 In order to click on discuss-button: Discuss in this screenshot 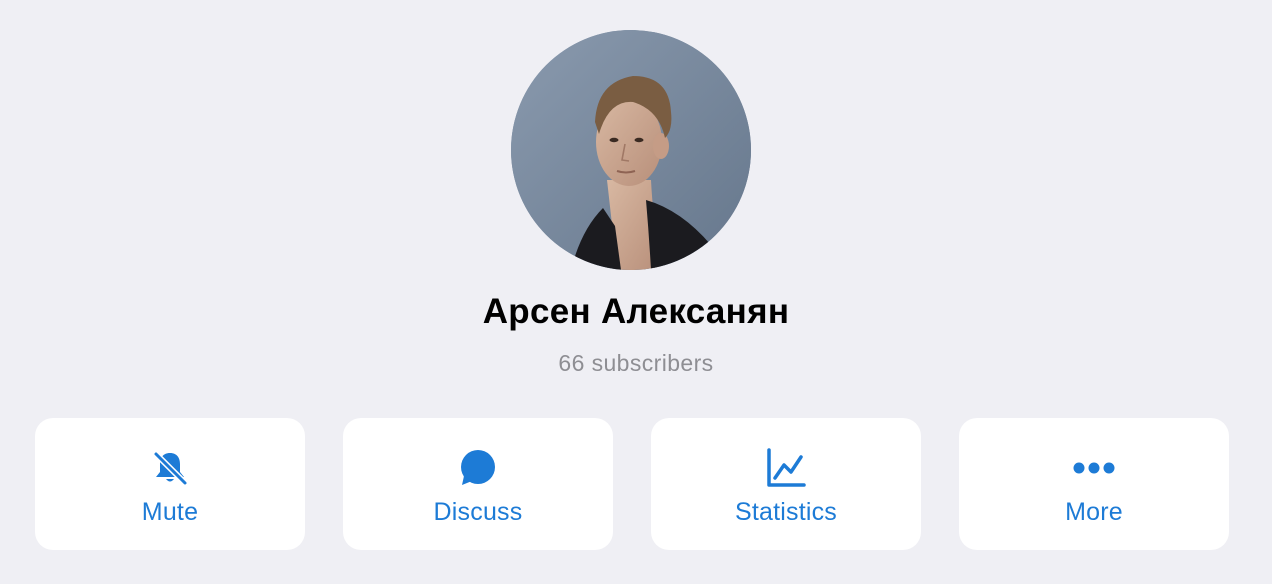, I will do `click(478, 484)`.